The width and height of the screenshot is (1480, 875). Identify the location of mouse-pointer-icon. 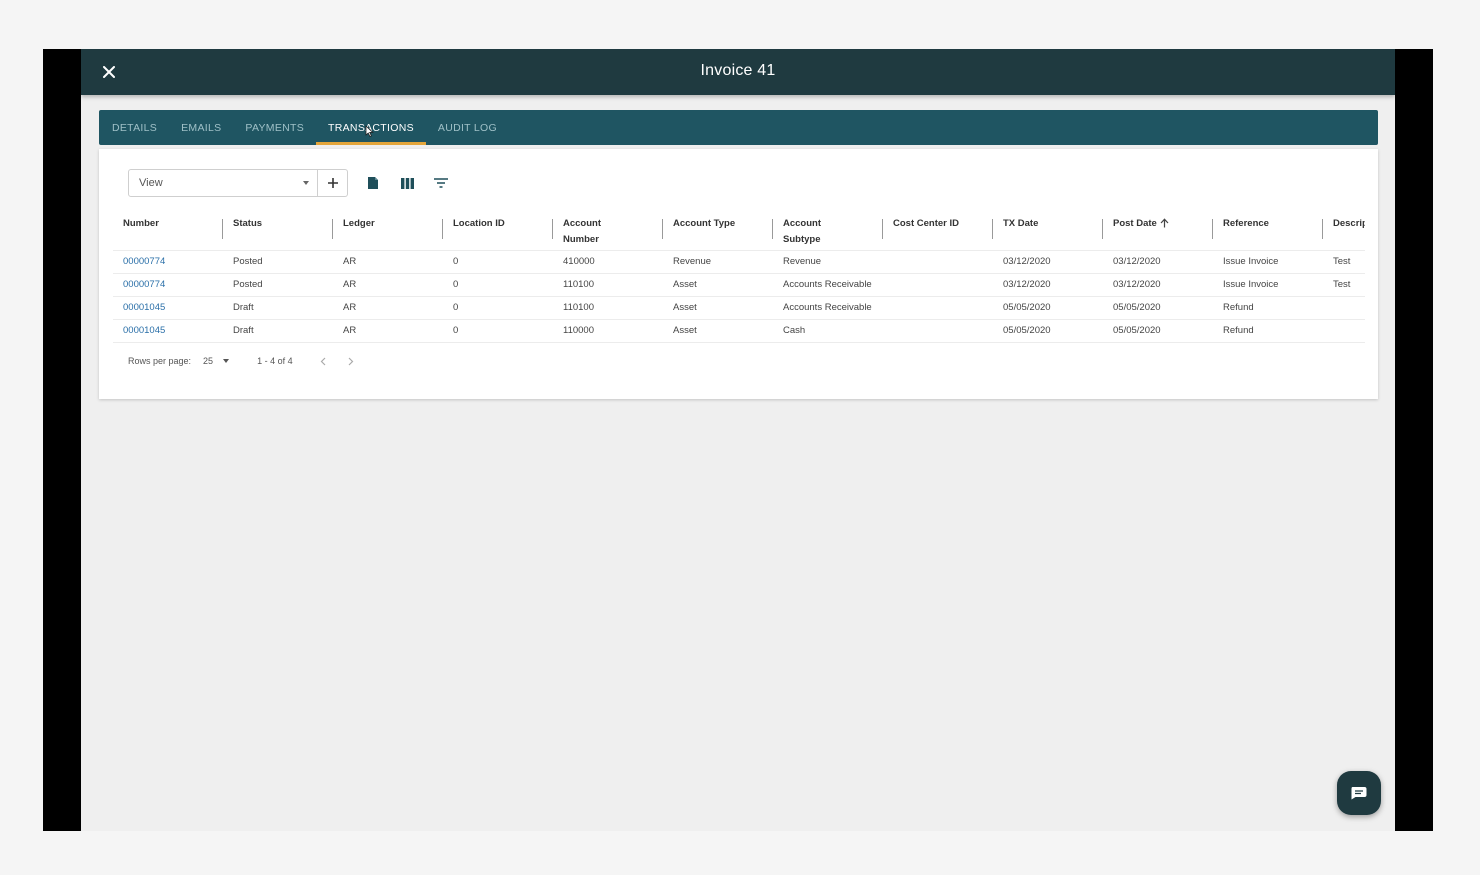
(369, 131).